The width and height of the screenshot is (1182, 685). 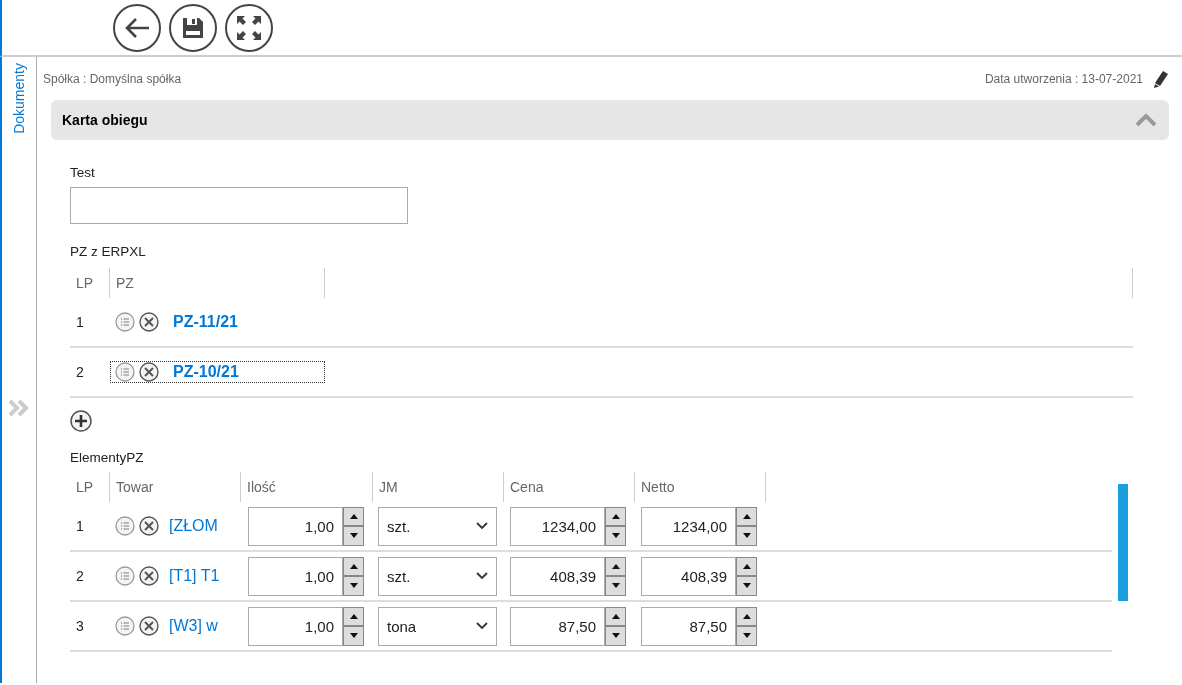 What do you see at coordinates (700, 487) in the screenshot?
I see `column-header: Netto` at bounding box center [700, 487].